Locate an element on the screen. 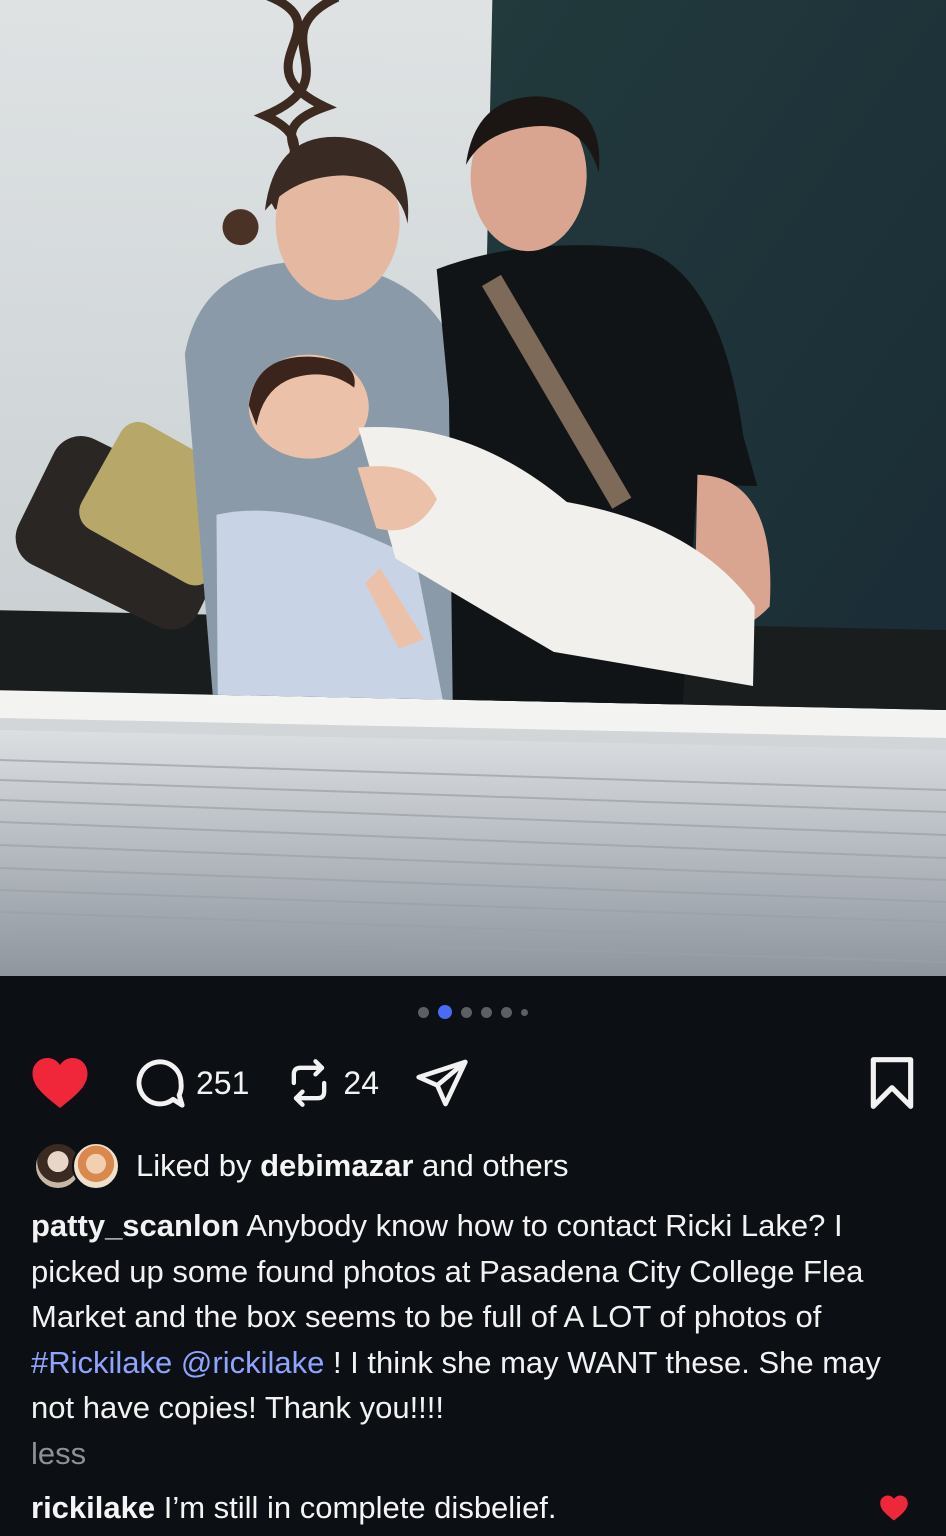  liked-by-prefix: Liked by is located at coordinates (198, 1165).